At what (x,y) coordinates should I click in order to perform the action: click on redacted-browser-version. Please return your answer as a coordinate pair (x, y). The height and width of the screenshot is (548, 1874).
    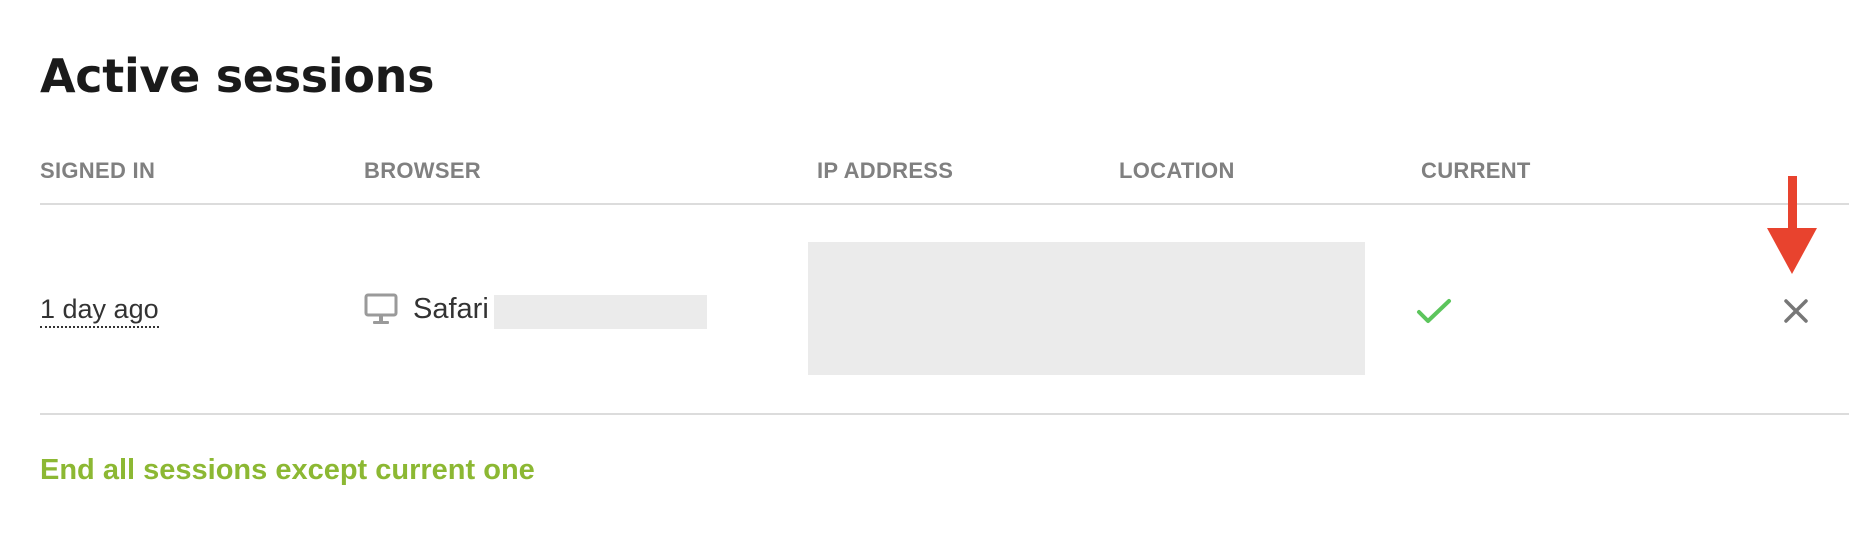
    Looking at the image, I should click on (600, 312).